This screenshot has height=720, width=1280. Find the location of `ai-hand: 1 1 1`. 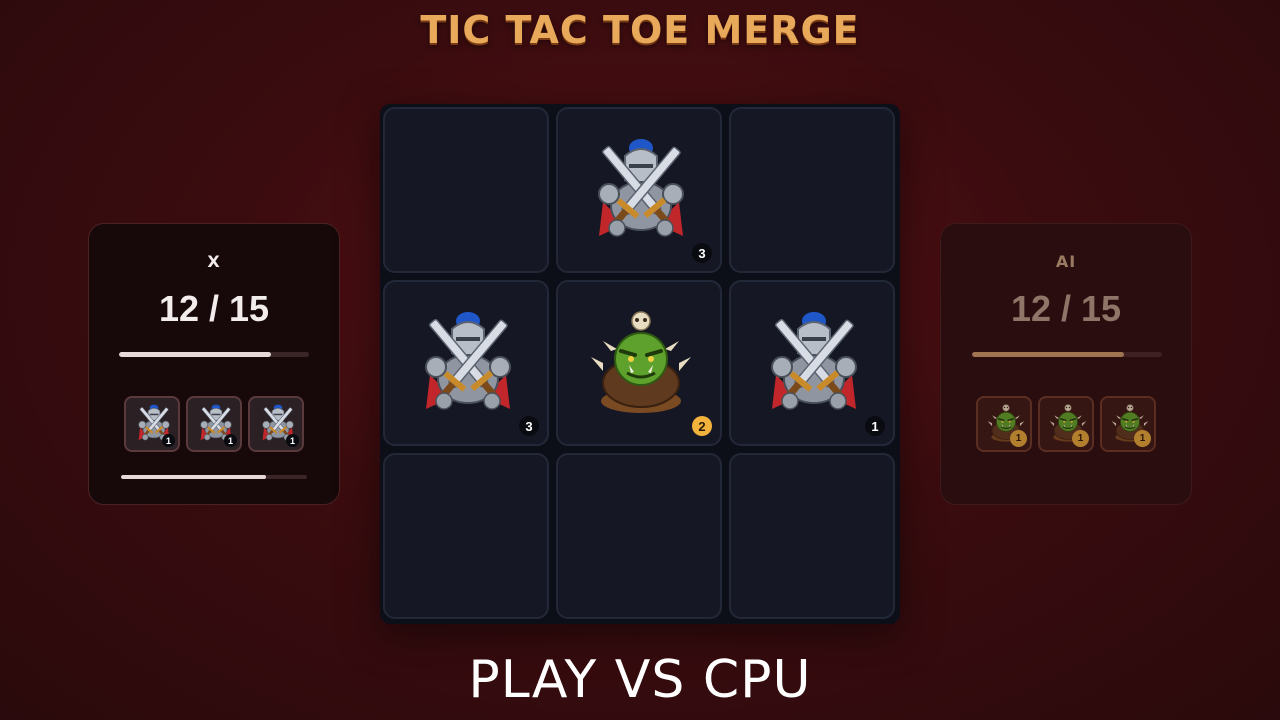

ai-hand: 1 1 1 is located at coordinates (1066, 424).